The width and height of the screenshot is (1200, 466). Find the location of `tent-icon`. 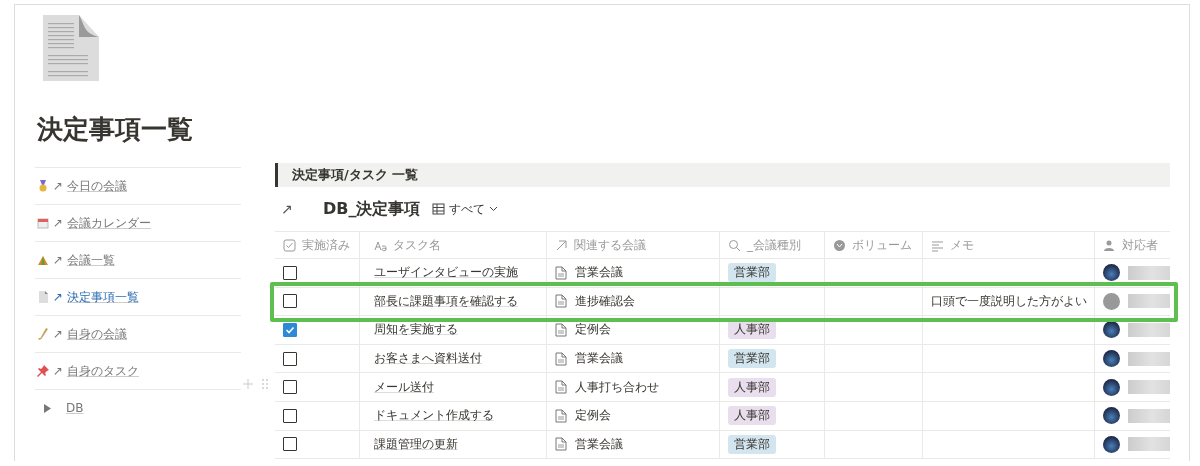

tent-icon is located at coordinates (43, 260).